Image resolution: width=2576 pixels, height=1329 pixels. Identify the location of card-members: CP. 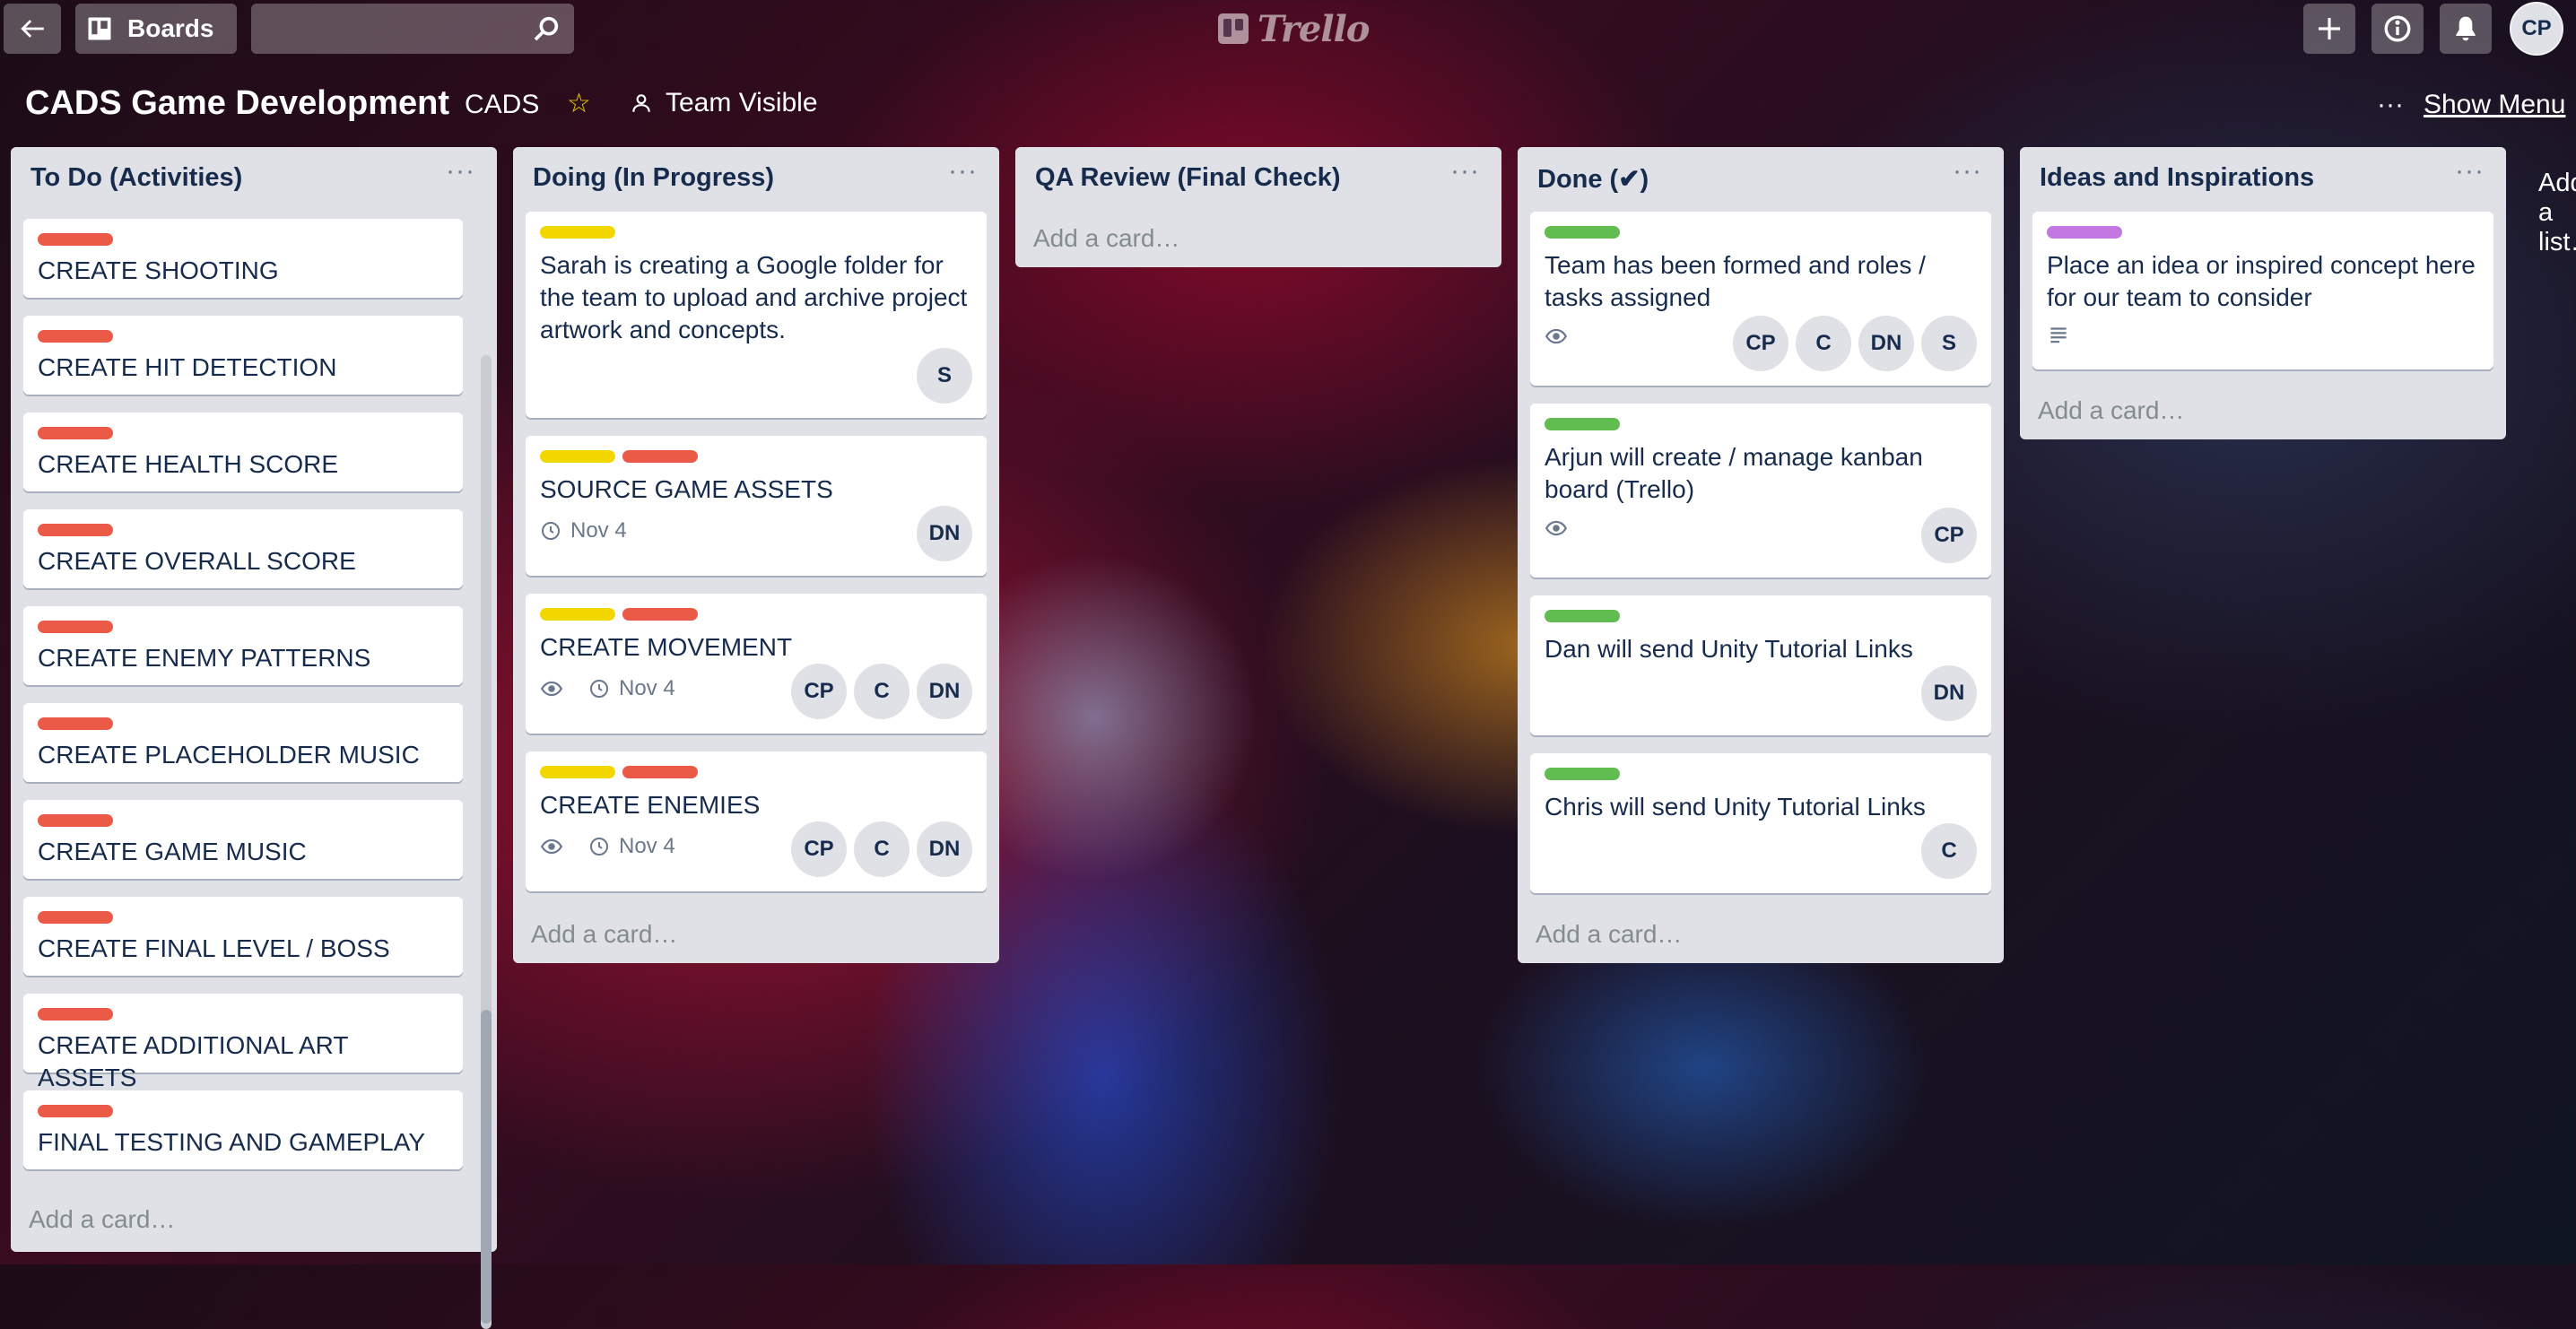
(1949, 535).